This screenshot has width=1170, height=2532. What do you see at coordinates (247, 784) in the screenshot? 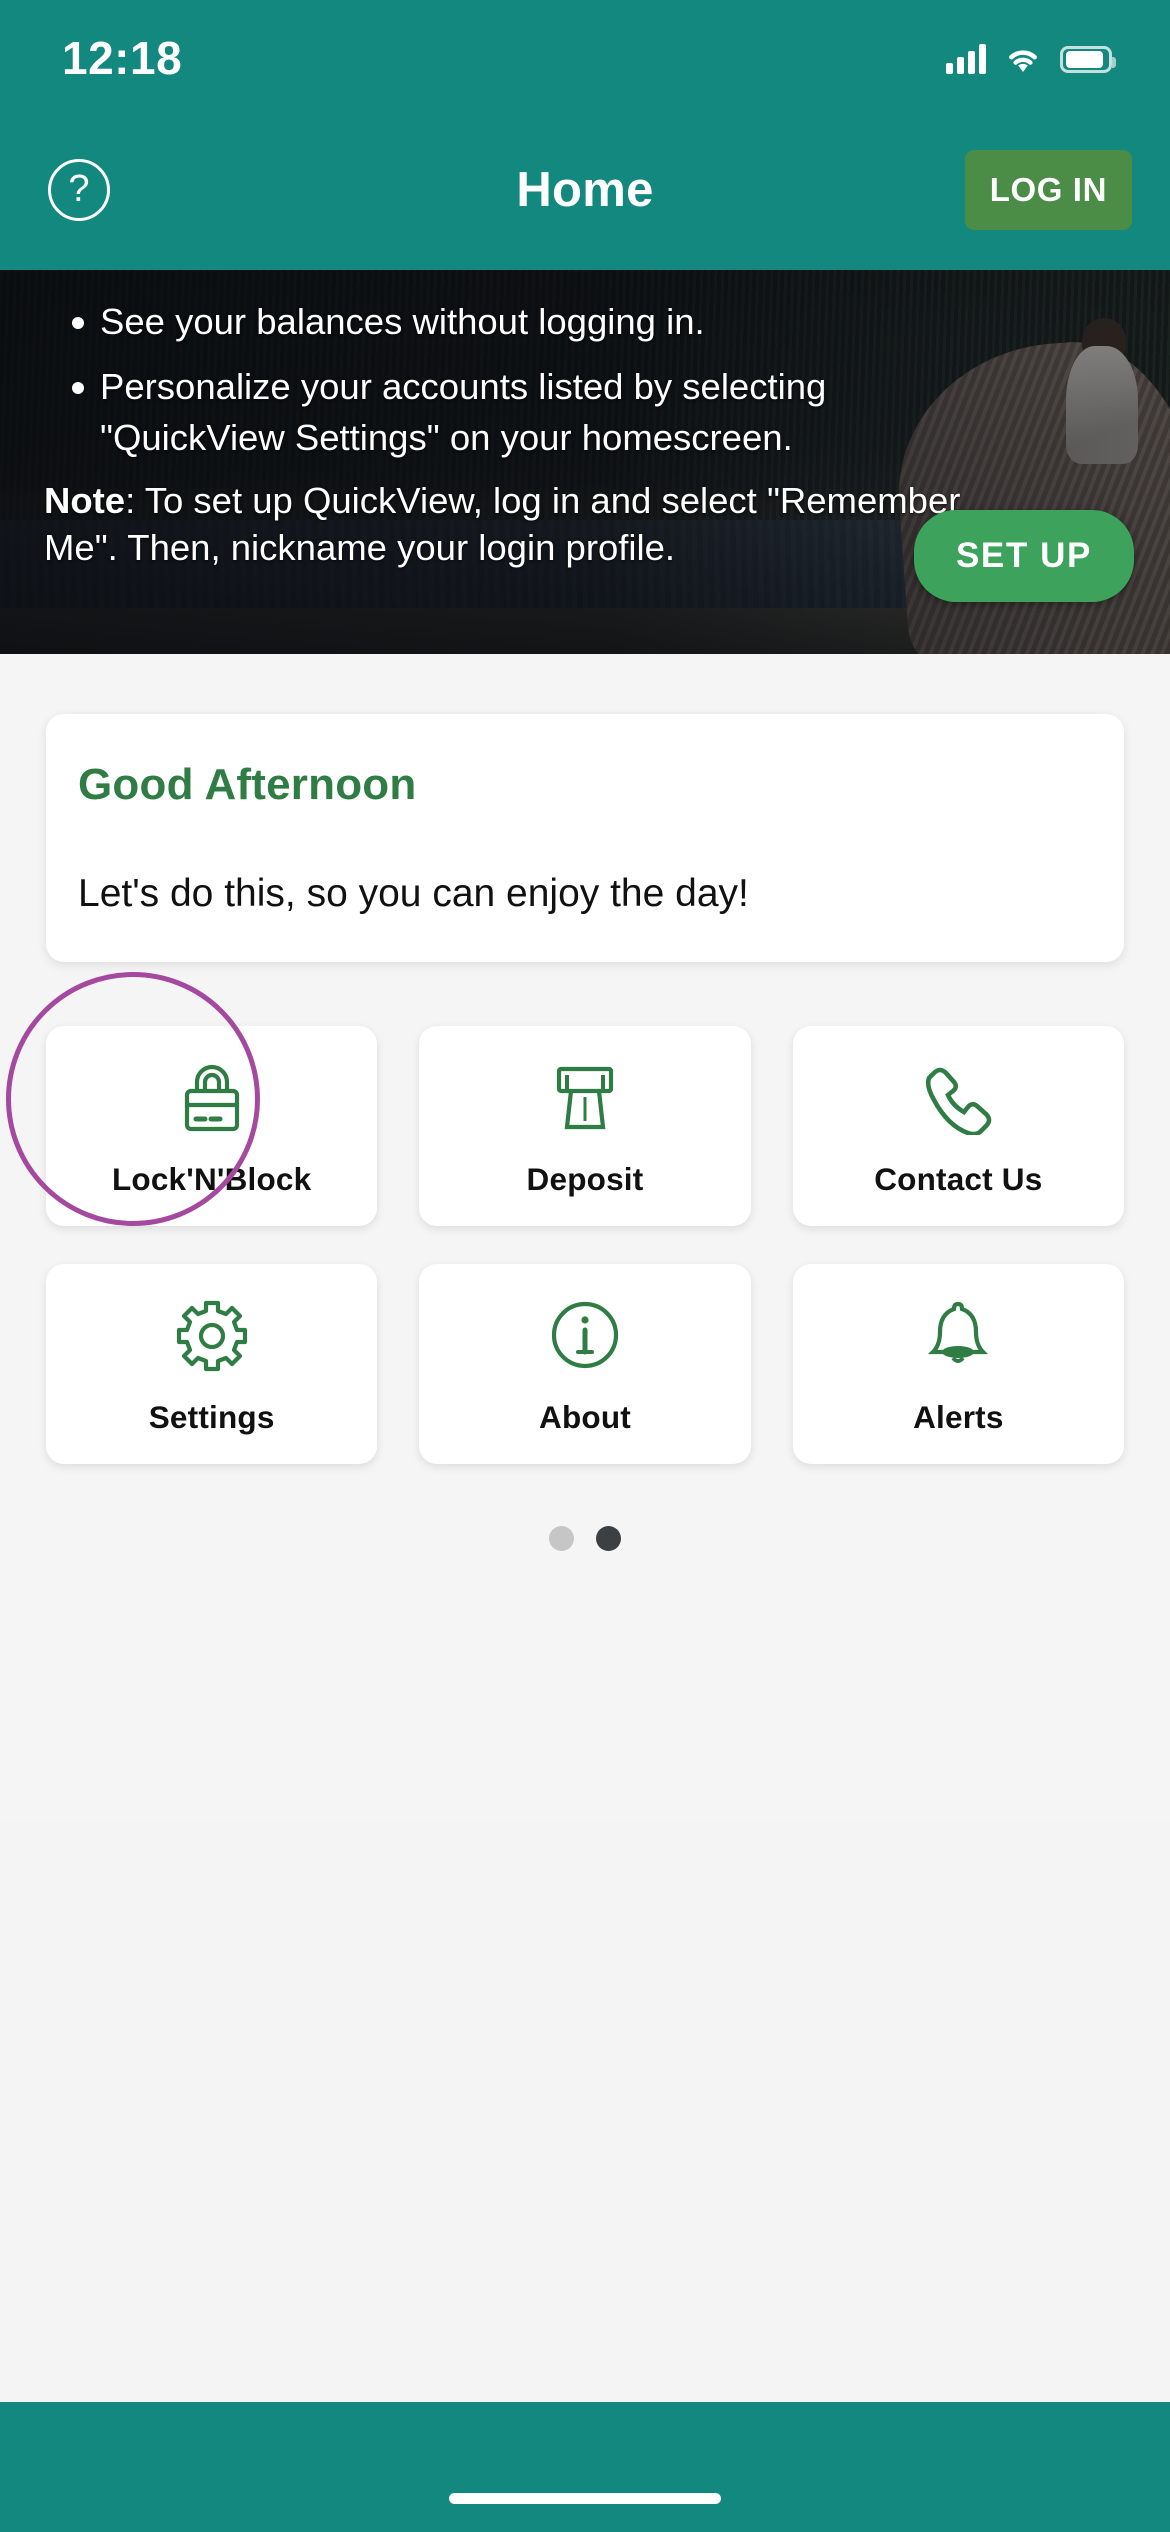
I see `greeting-title: Good Afternoon` at bounding box center [247, 784].